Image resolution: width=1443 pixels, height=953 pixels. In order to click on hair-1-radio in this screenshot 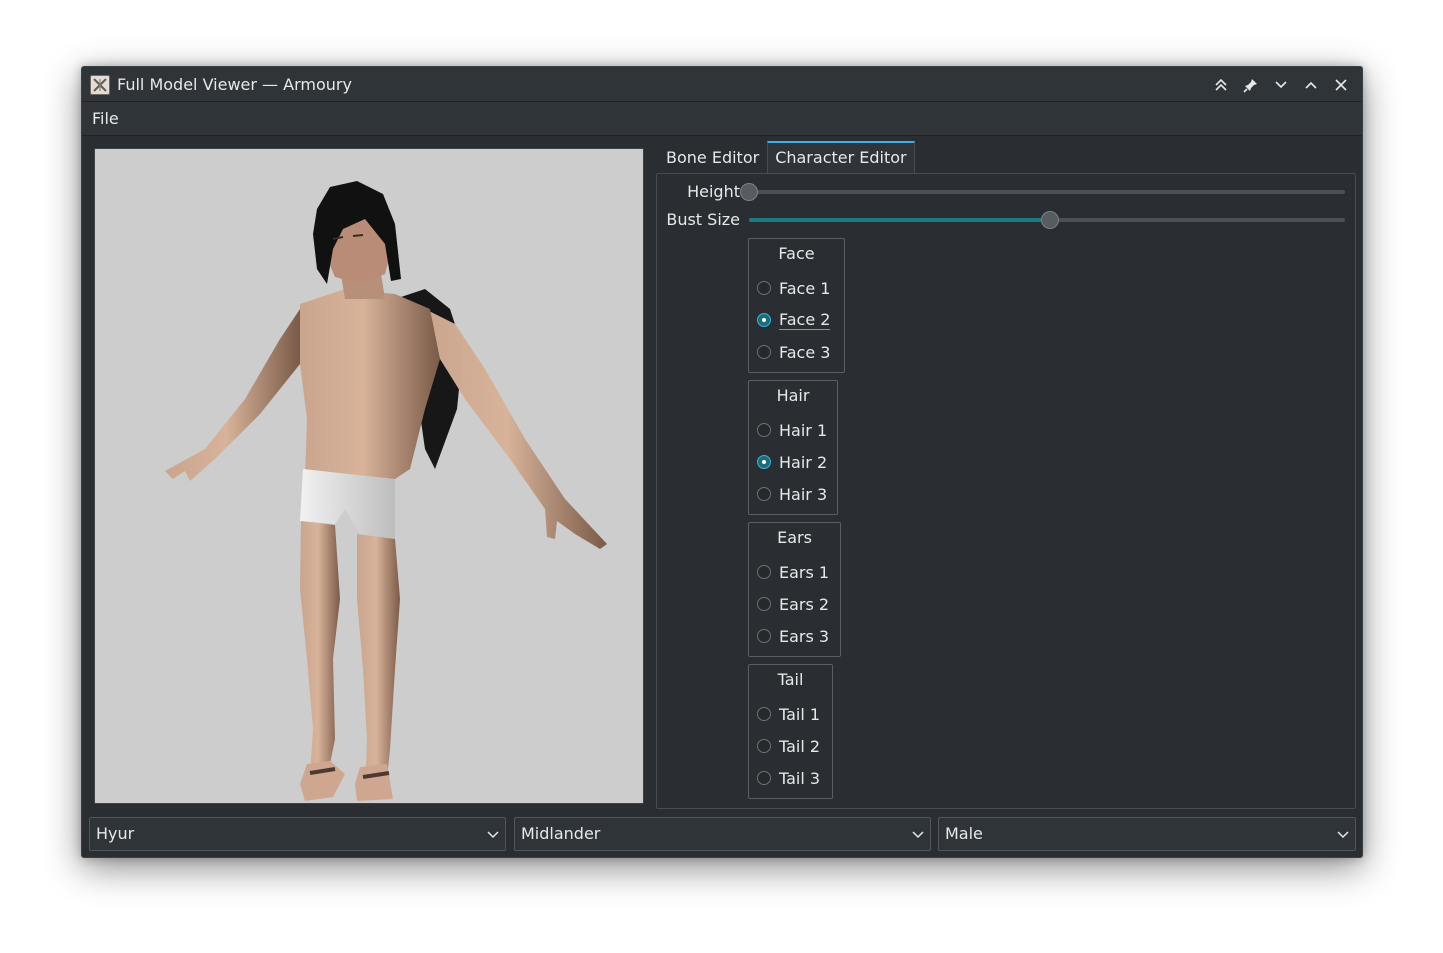, I will do `click(764, 430)`.